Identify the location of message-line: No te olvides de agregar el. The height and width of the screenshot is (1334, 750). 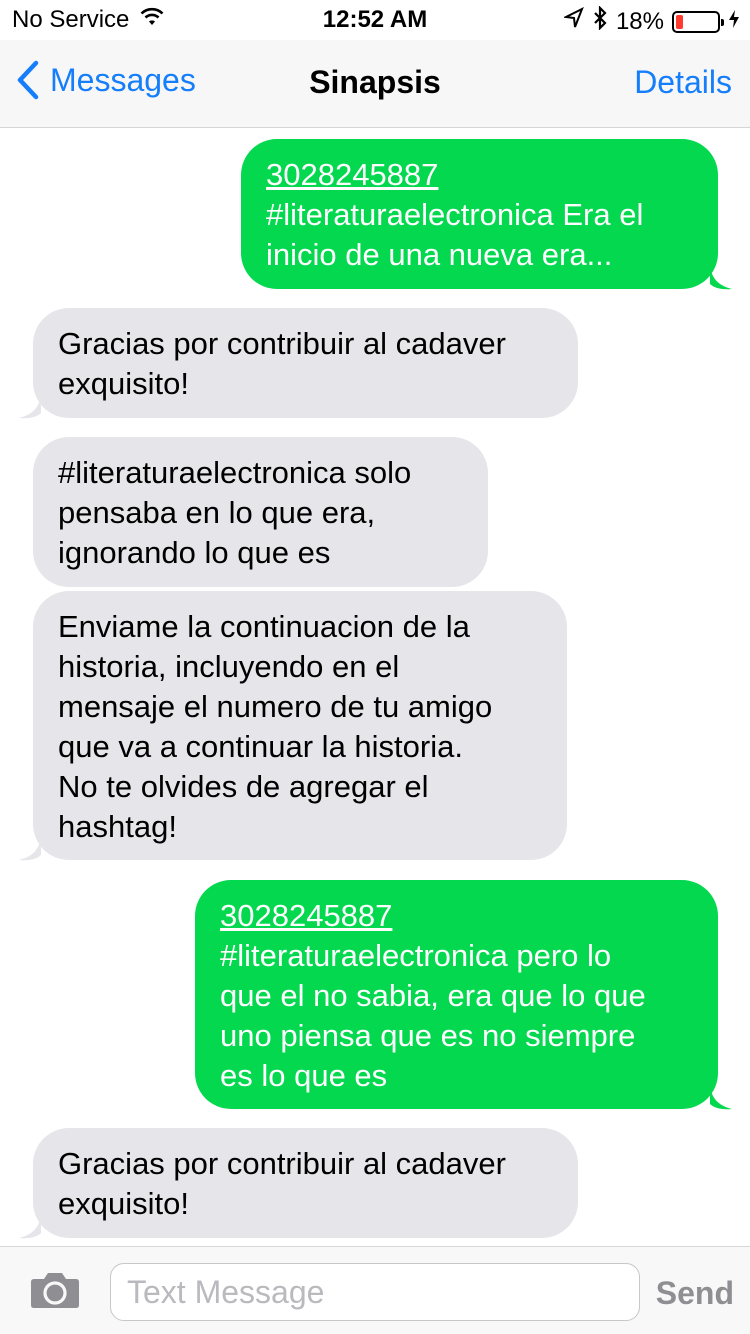
(243, 786).